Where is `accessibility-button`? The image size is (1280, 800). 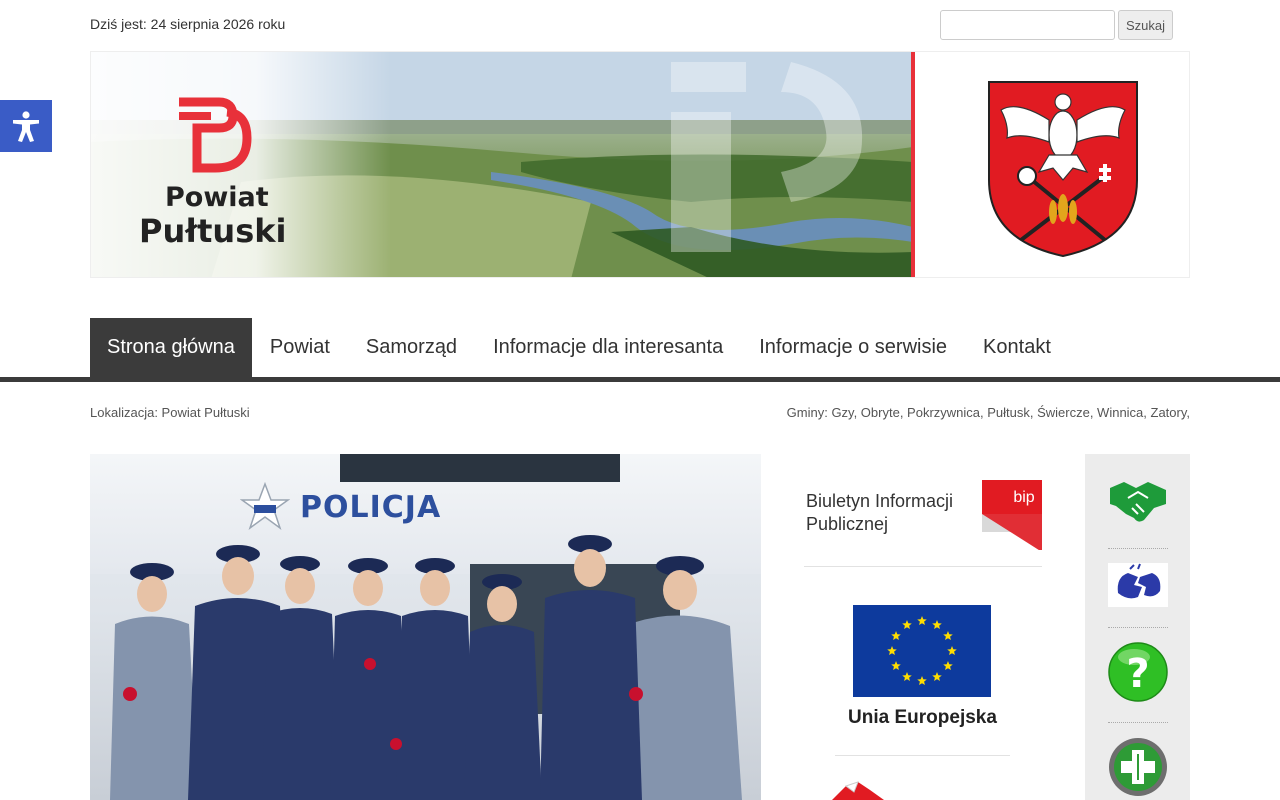 accessibility-button is located at coordinates (26, 126).